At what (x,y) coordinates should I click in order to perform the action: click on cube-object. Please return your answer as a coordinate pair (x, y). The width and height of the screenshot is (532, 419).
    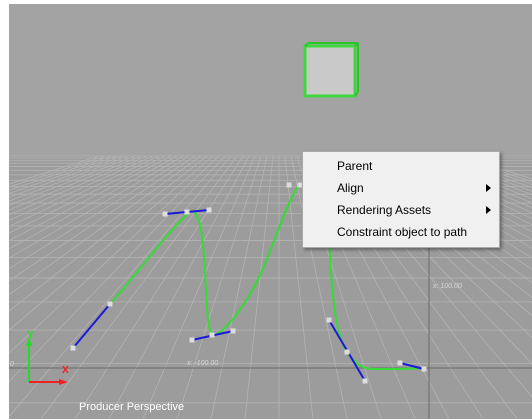
    Looking at the image, I should click on (331, 70).